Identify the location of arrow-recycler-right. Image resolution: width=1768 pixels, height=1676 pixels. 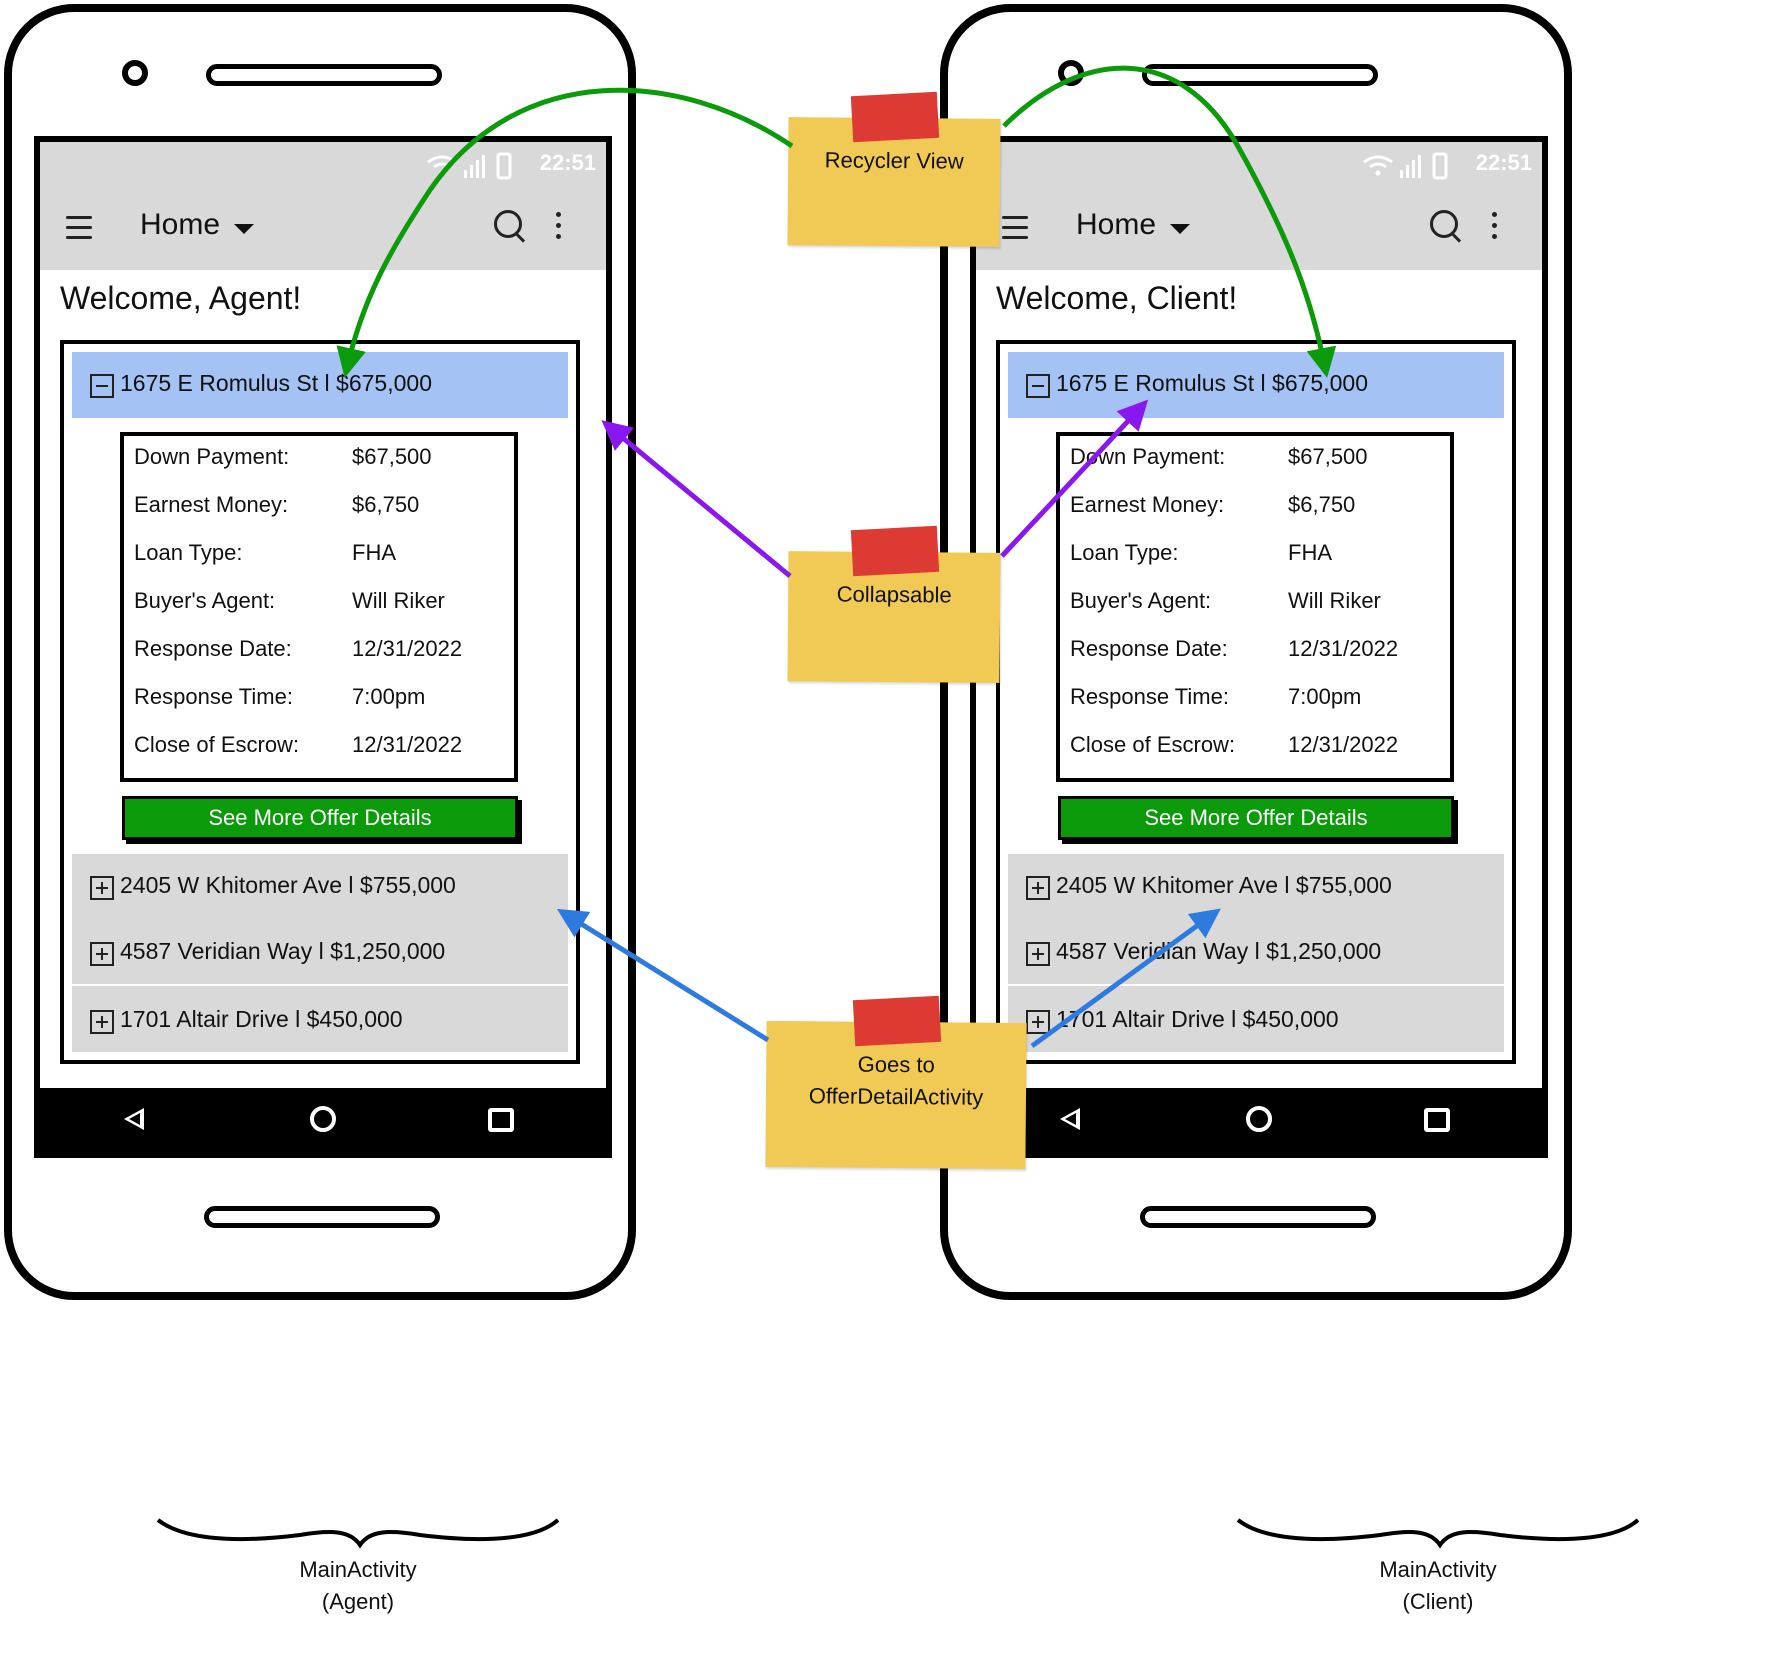
(1169, 221).